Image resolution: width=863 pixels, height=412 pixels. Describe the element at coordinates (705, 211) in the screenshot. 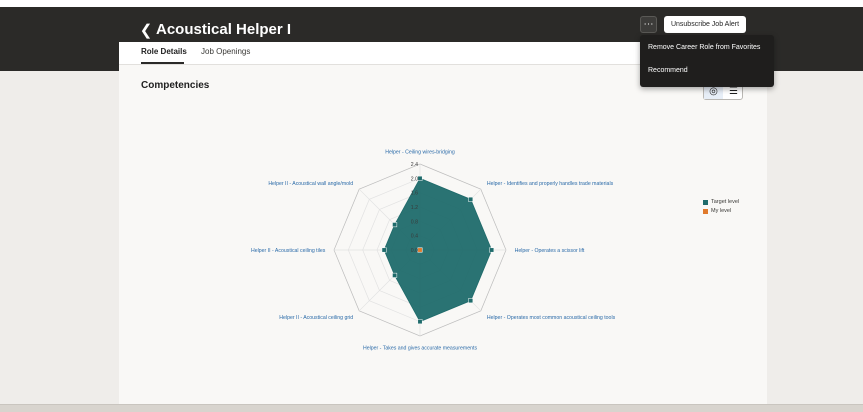

I see `legend-swatch-my` at that location.